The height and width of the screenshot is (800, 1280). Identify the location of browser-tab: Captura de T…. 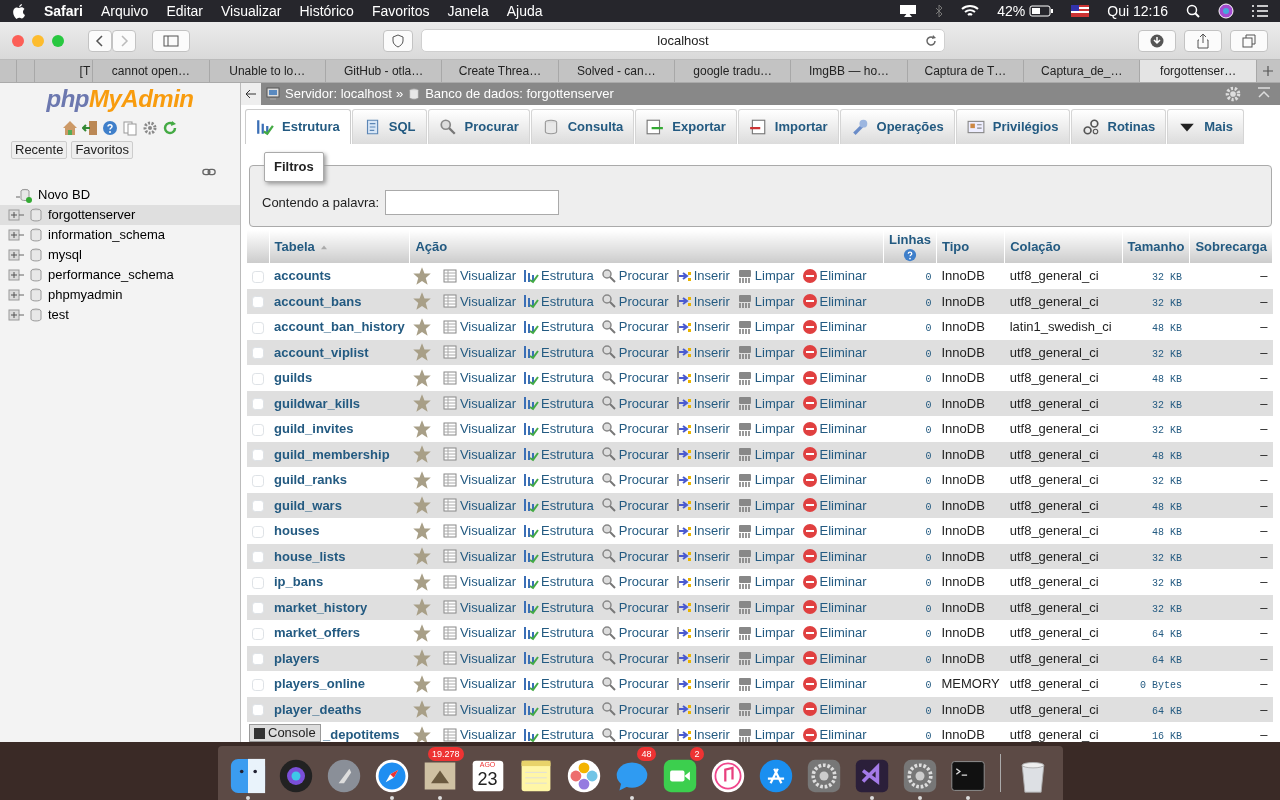
(965, 71).